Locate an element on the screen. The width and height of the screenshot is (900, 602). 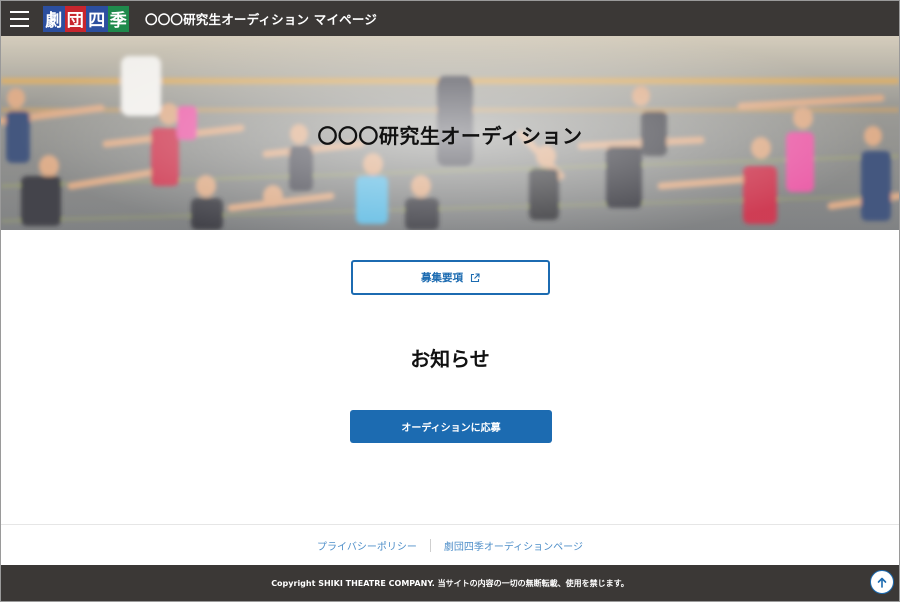
arrow-up-icon is located at coordinates (882, 582).